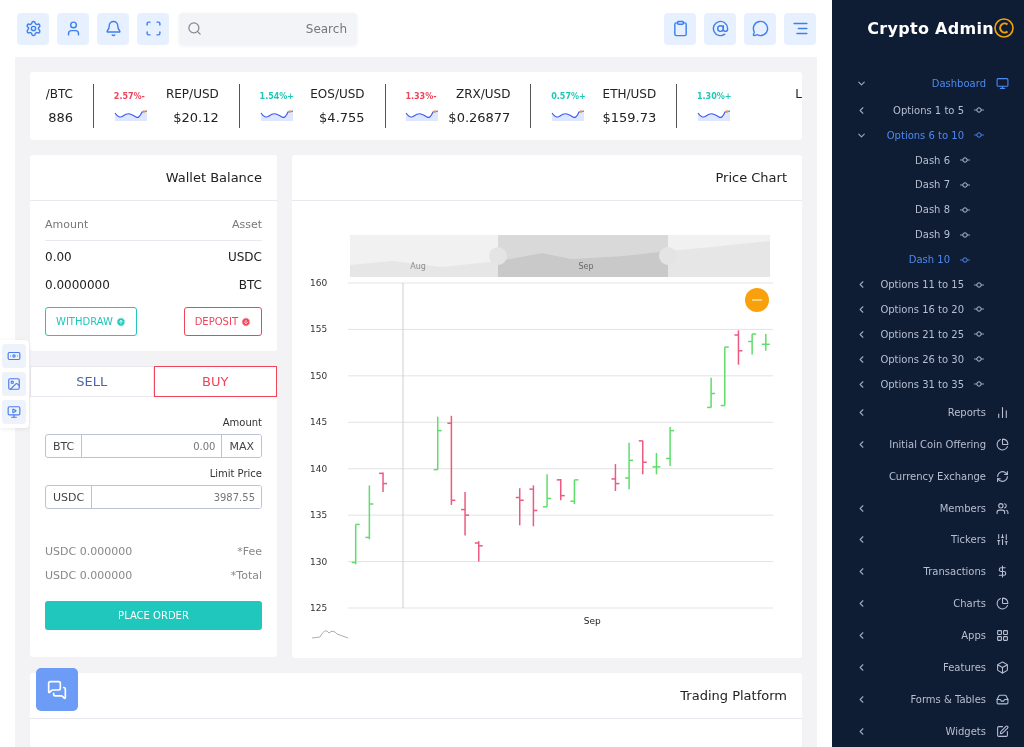 The image size is (1024, 747). I want to click on card-title: Price Chart, so click(751, 178).